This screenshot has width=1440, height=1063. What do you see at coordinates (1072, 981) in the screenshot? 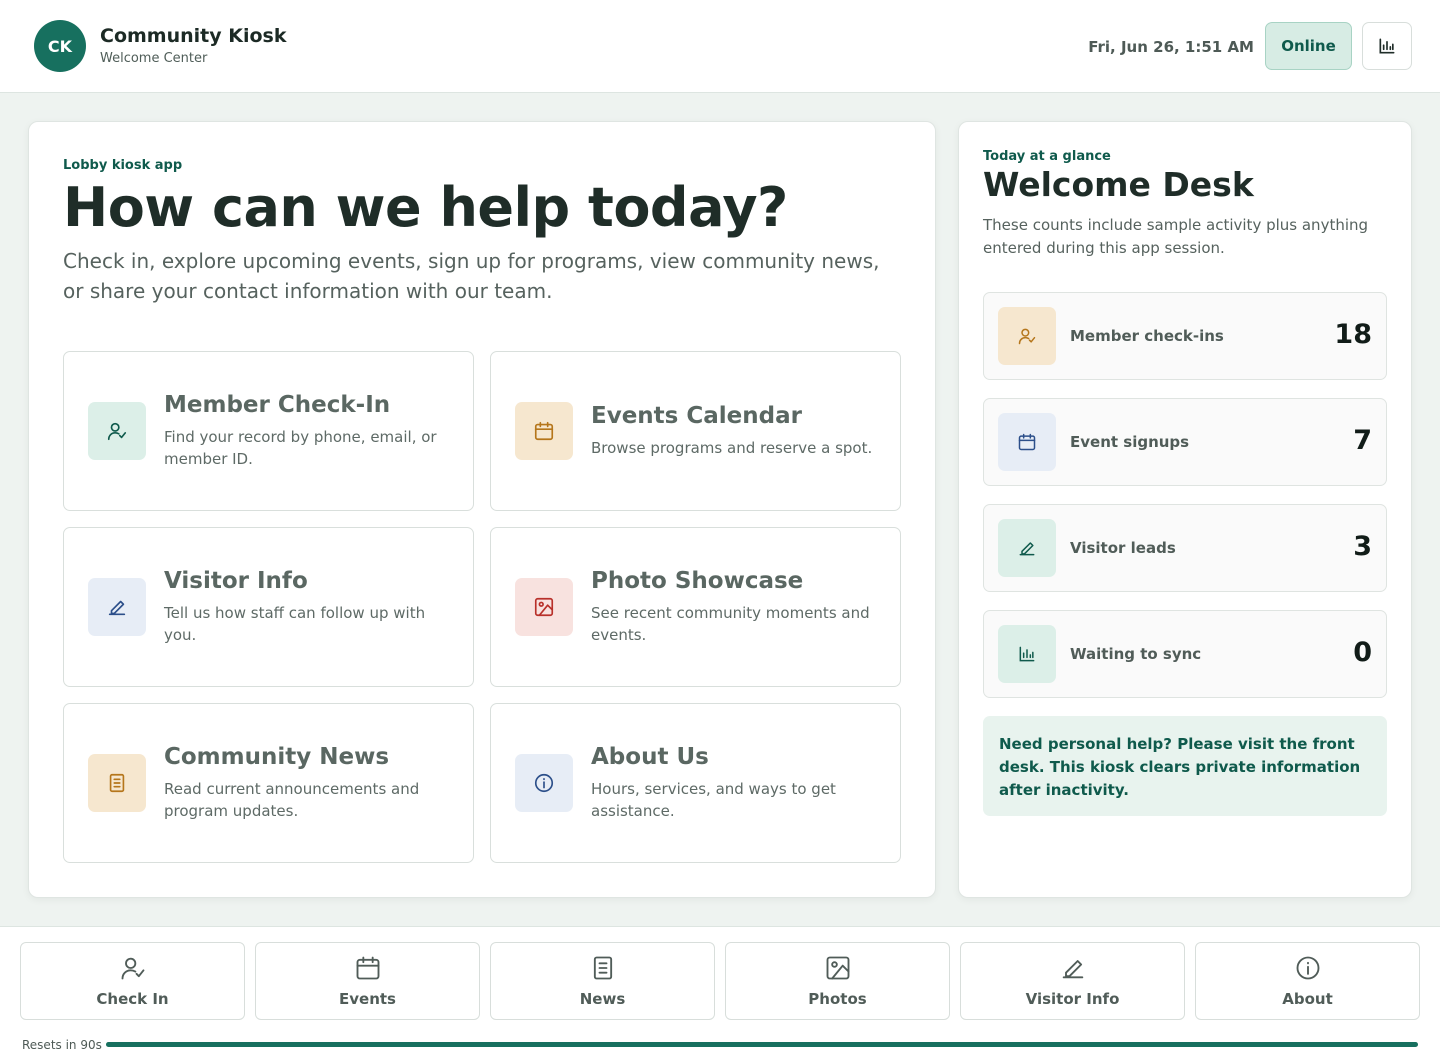
I see `nav-visitor-info-button: Visitor Info` at bounding box center [1072, 981].